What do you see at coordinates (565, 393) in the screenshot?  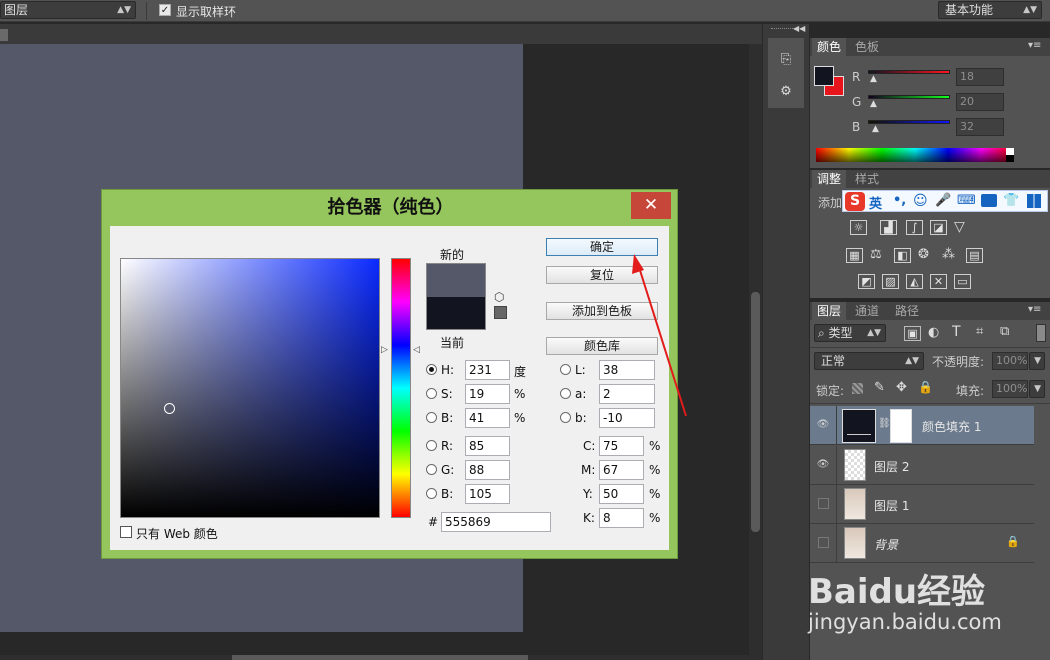 I see `radio-a` at bounding box center [565, 393].